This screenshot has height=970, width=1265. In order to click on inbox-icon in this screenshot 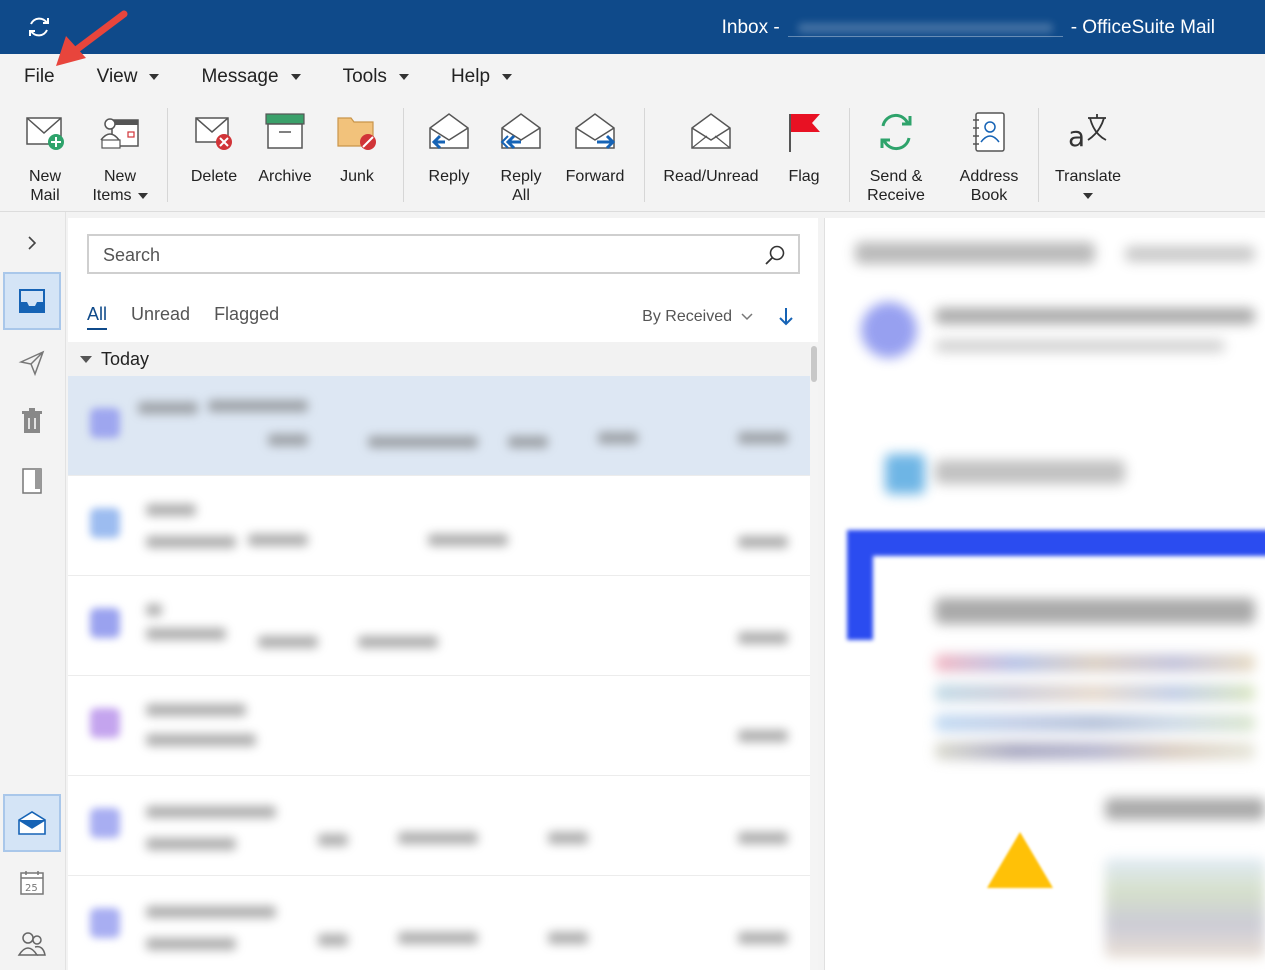, I will do `click(32, 301)`.